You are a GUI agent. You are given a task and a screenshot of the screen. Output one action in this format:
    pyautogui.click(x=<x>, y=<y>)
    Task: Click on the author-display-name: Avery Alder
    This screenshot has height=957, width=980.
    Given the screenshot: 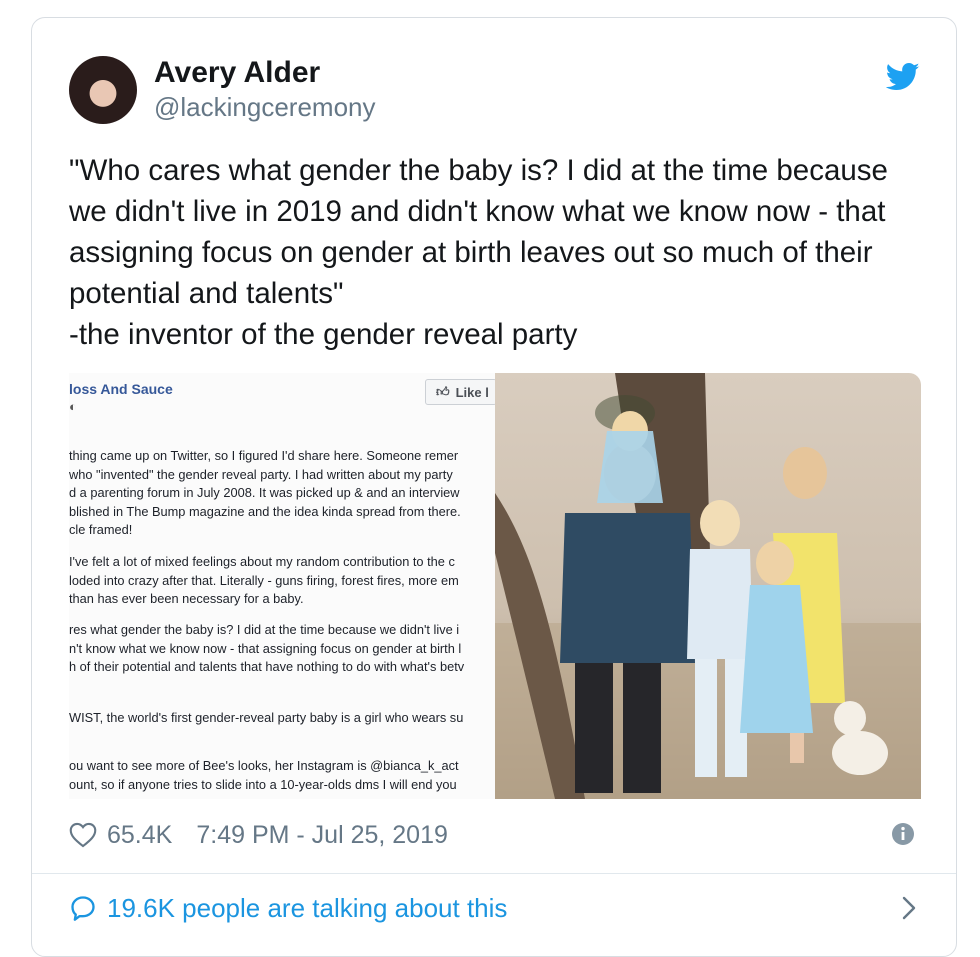 What is the action you would take?
    pyautogui.click(x=237, y=73)
    